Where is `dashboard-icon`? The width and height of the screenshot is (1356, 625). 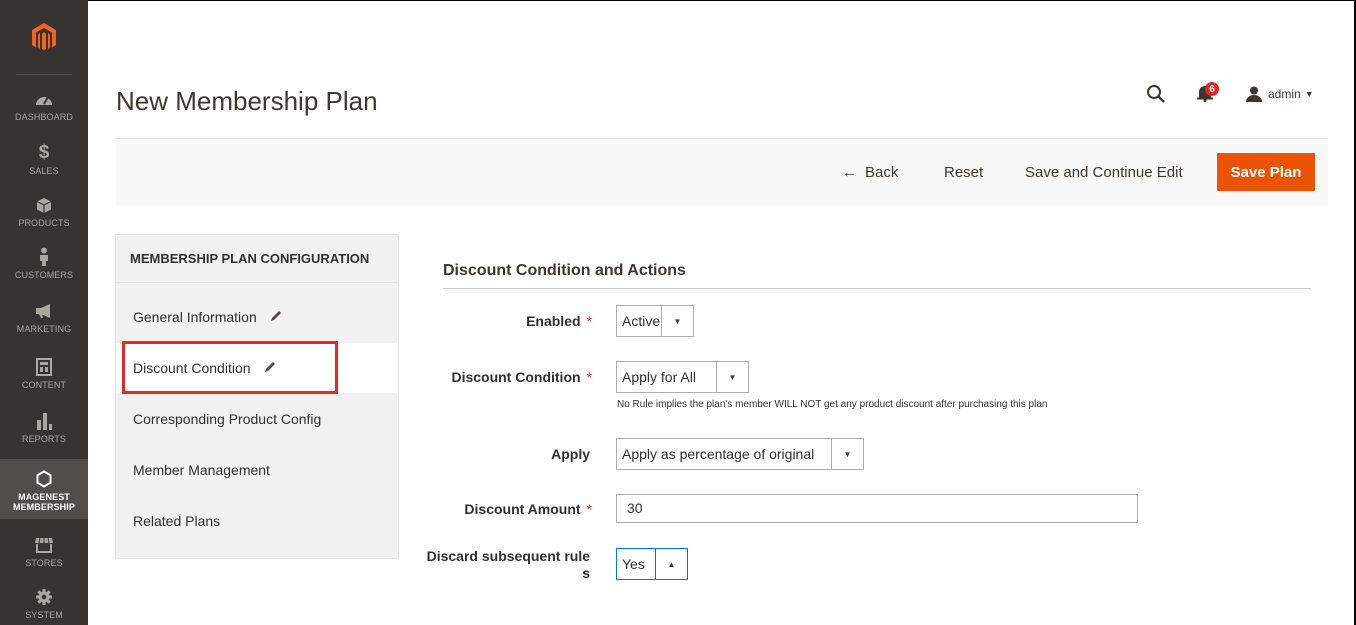 dashboard-icon is located at coordinates (44, 99).